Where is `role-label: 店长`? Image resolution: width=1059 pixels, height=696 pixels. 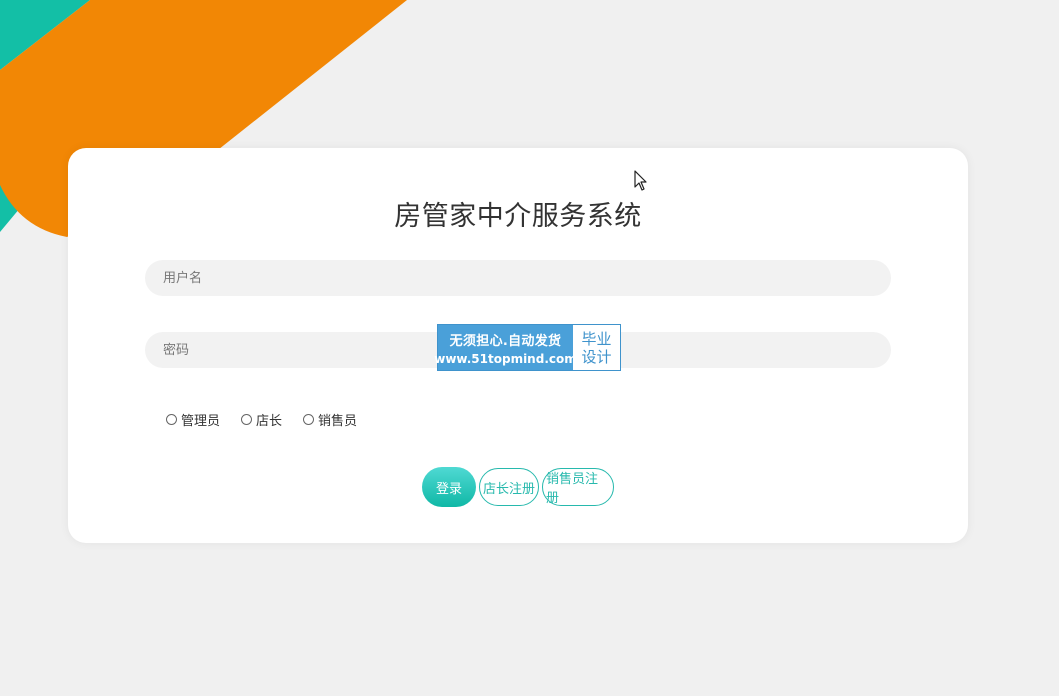 role-label: 店长 is located at coordinates (269, 421).